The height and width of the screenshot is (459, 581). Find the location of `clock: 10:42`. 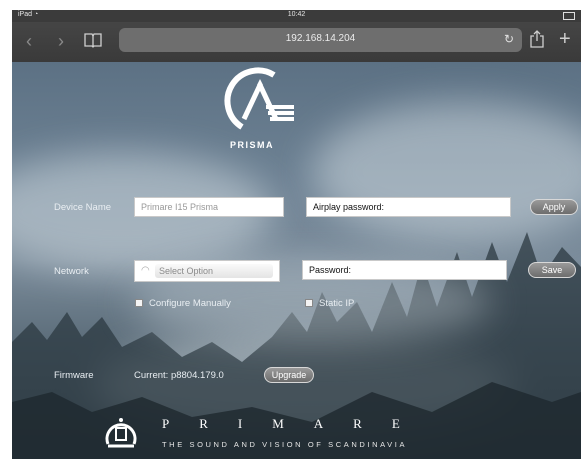

clock: 10:42 is located at coordinates (296, 14).